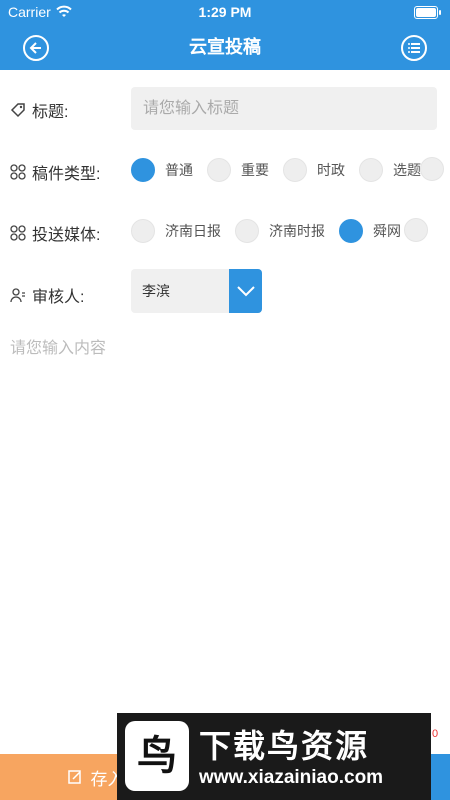  What do you see at coordinates (427, 12) in the screenshot?
I see `battery-icon` at bounding box center [427, 12].